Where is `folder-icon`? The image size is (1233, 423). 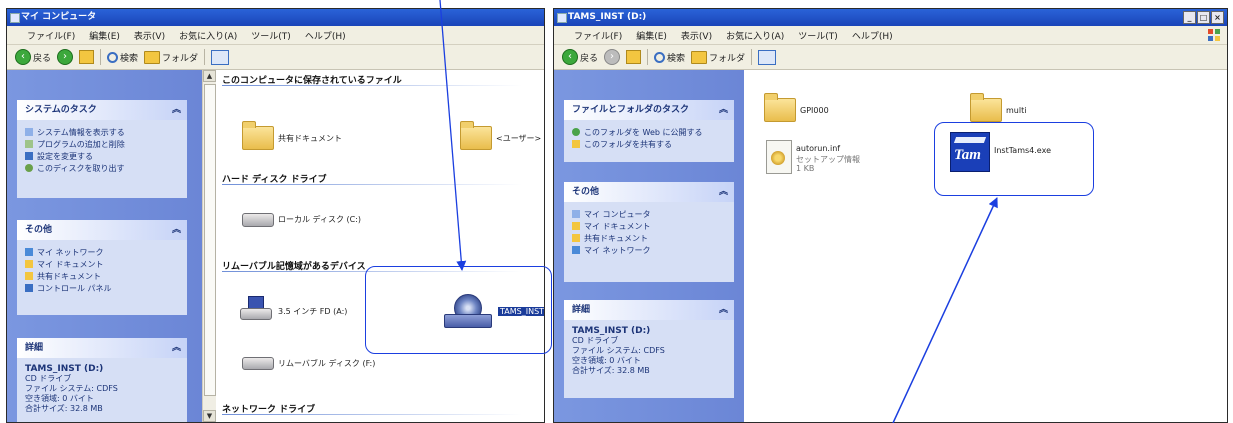 folder-icon is located at coordinates (699, 57).